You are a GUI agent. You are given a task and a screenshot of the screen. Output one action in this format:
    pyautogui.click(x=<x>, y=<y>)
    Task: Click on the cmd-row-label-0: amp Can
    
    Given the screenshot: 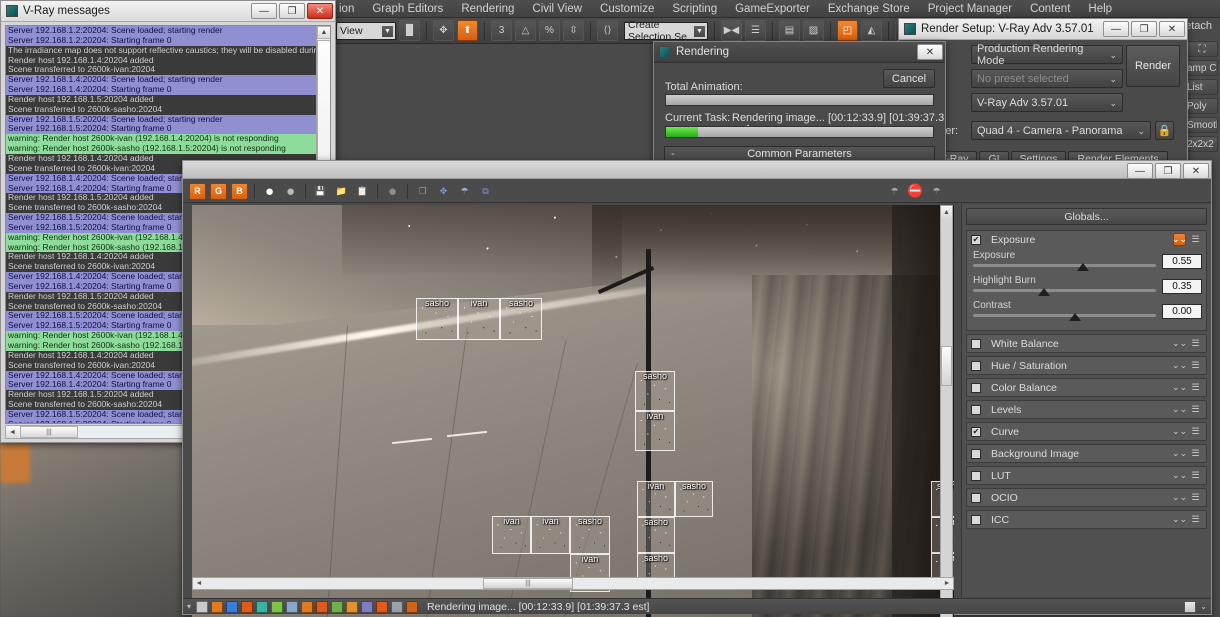 What is the action you would take?
    pyautogui.click(x=1200, y=68)
    